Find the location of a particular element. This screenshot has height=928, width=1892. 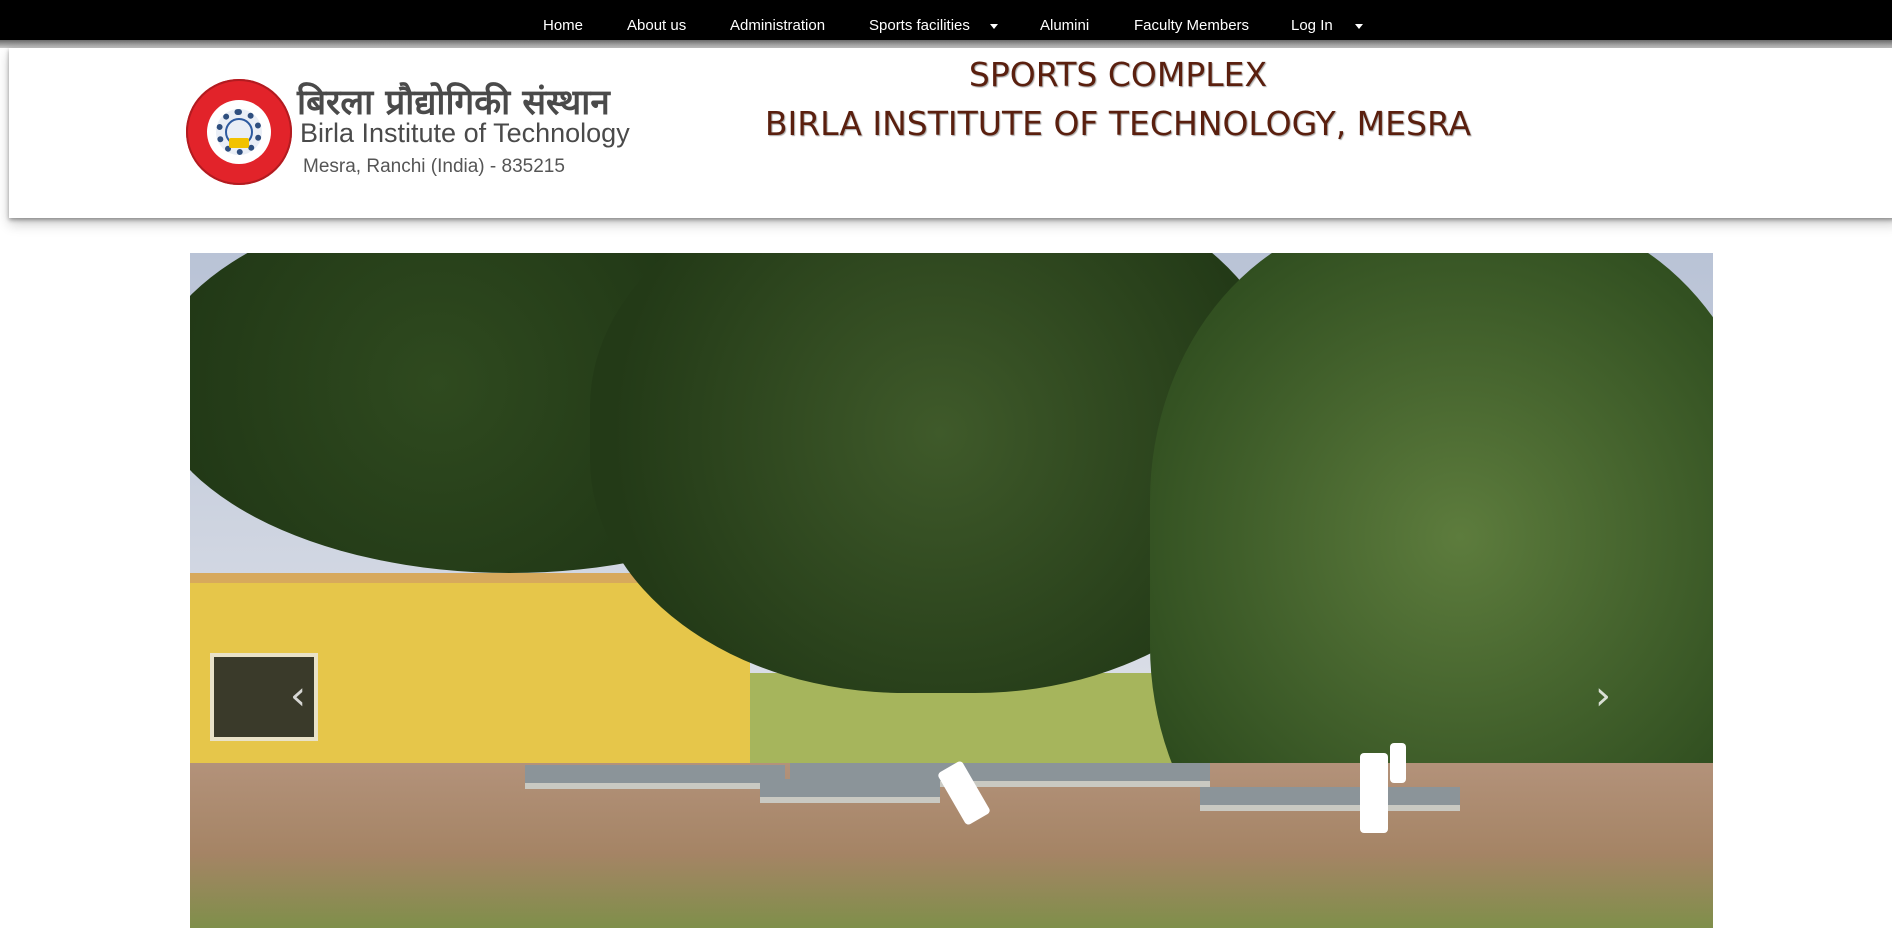

nav-about-us: About us is located at coordinates (656, 20).